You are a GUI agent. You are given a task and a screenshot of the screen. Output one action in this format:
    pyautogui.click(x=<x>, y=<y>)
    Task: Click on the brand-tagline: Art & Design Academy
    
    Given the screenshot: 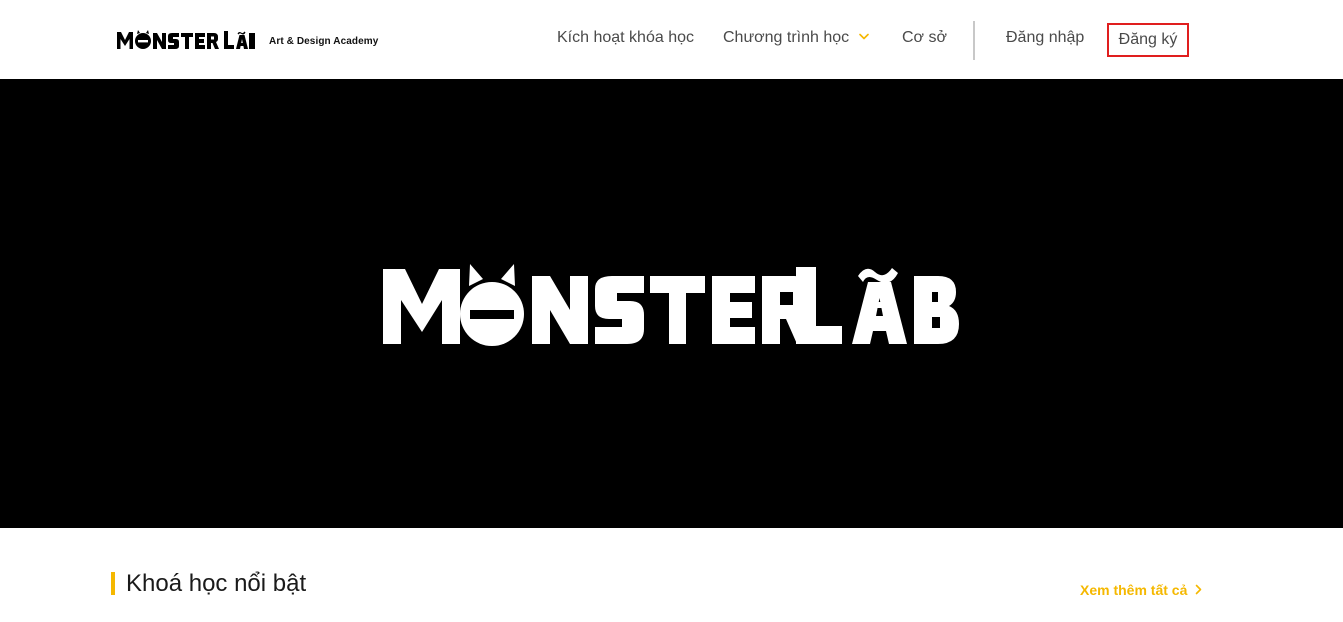 What is the action you would take?
    pyautogui.click(x=324, y=41)
    